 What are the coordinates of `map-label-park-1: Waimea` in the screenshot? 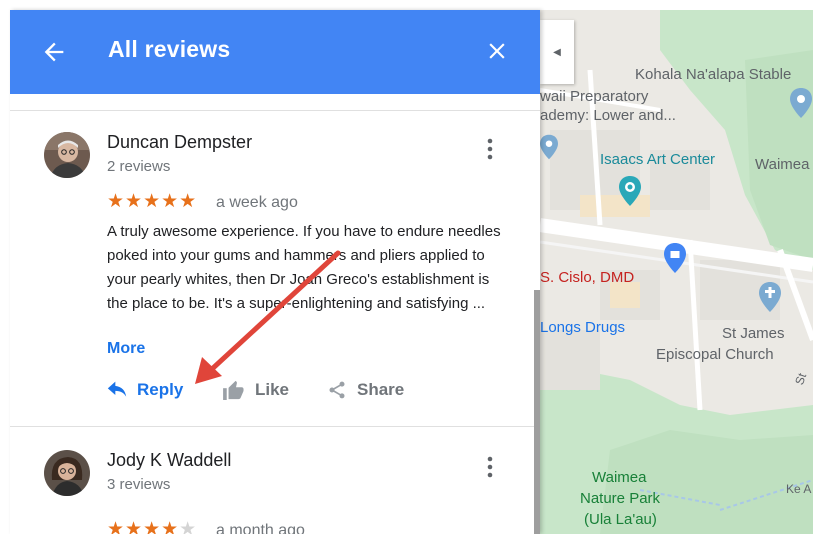 It's located at (619, 478).